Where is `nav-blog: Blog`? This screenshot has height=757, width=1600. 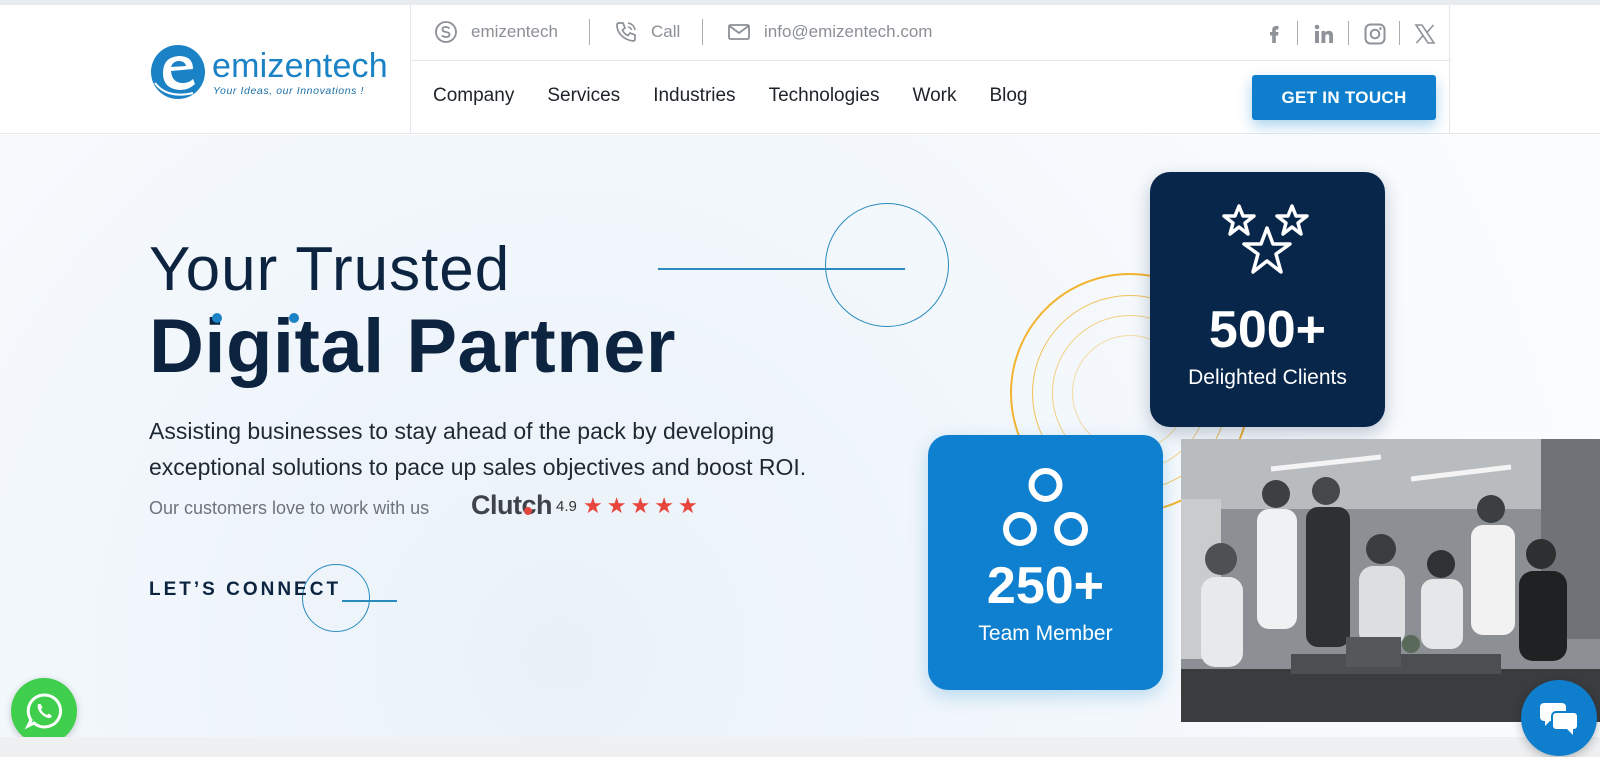 nav-blog: Blog is located at coordinates (1008, 96).